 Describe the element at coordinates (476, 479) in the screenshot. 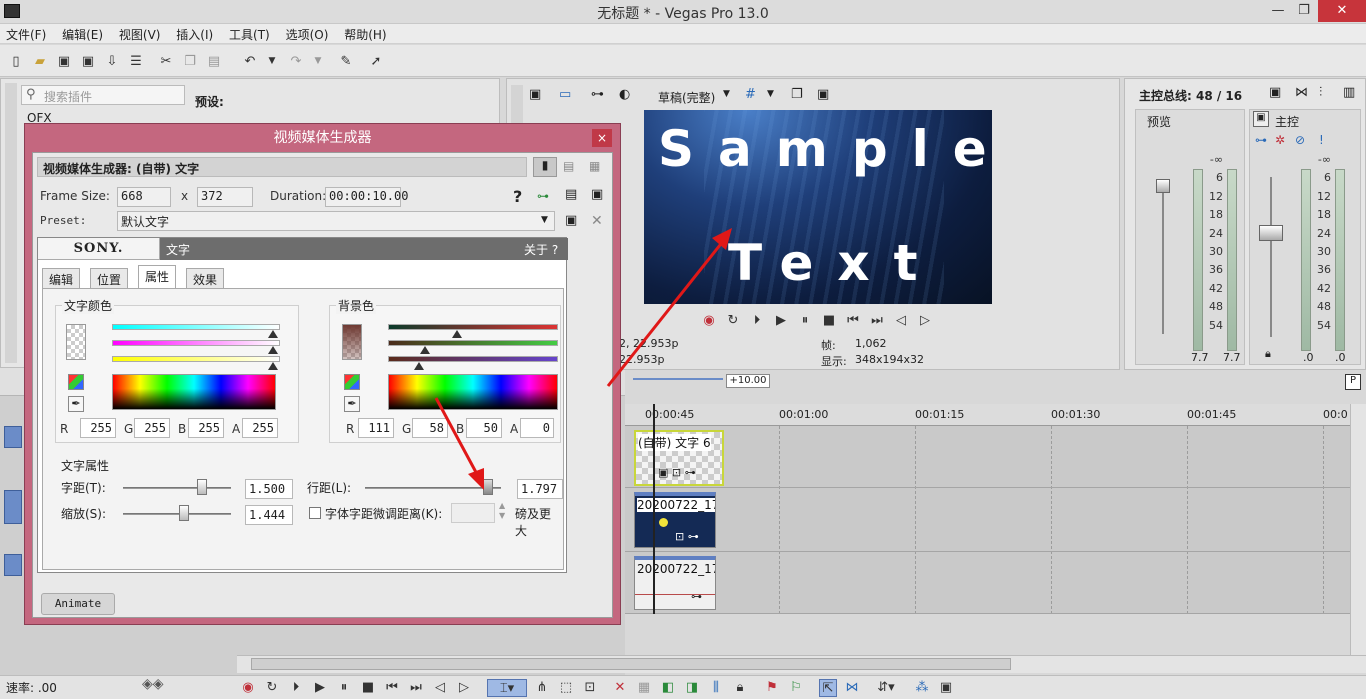

I see `arrowhead-leading` at that location.